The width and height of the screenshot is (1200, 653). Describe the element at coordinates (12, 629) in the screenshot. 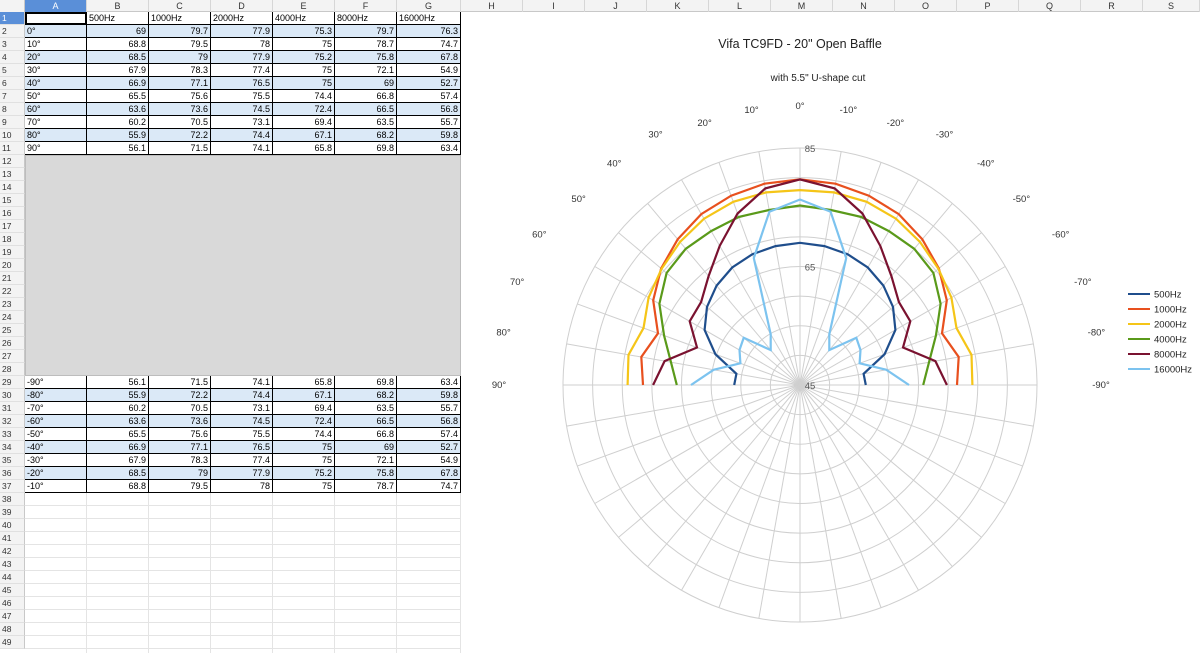

I see `row-header-48: 48` at that location.